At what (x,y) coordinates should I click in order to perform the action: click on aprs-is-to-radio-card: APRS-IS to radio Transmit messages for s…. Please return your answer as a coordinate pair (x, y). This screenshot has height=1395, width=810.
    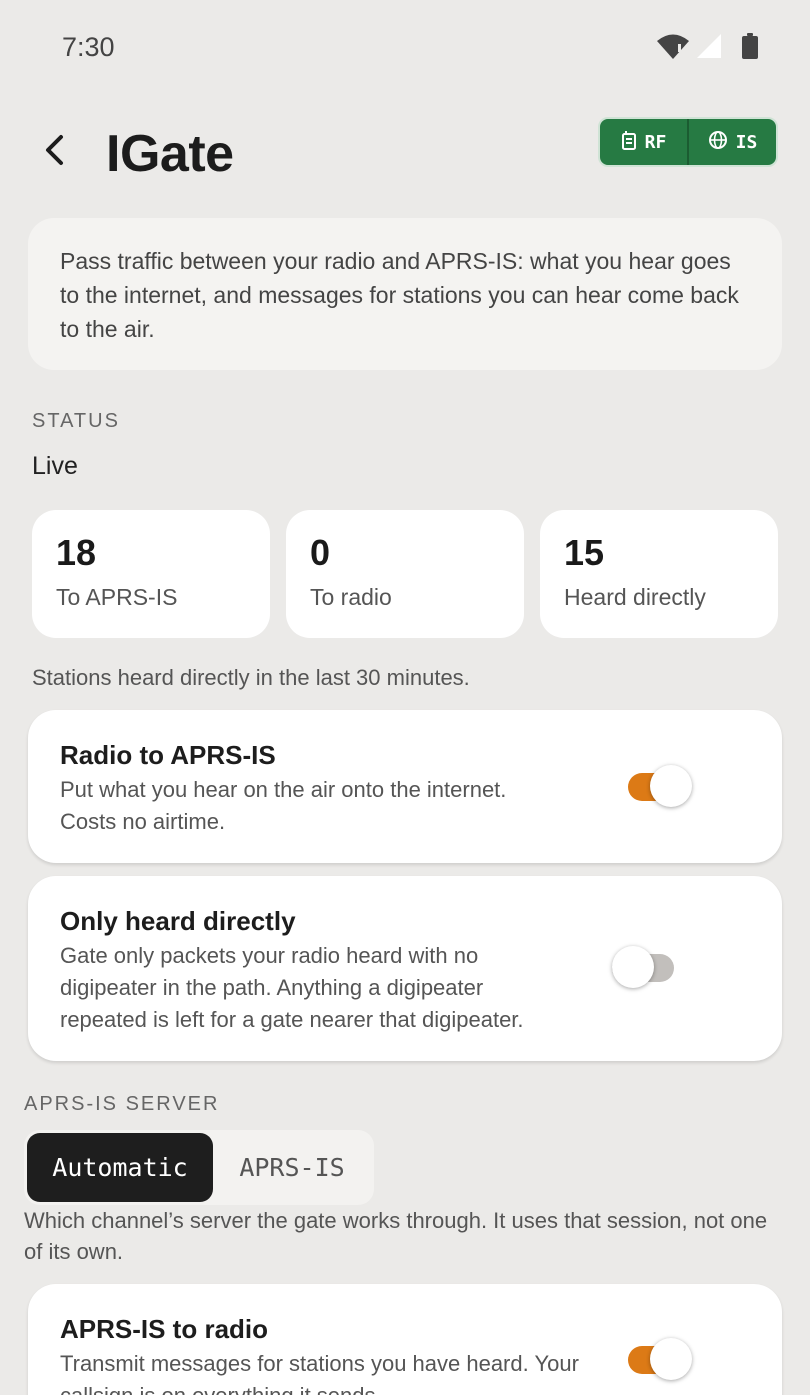
    Looking at the image, I should click on (405, 1339).